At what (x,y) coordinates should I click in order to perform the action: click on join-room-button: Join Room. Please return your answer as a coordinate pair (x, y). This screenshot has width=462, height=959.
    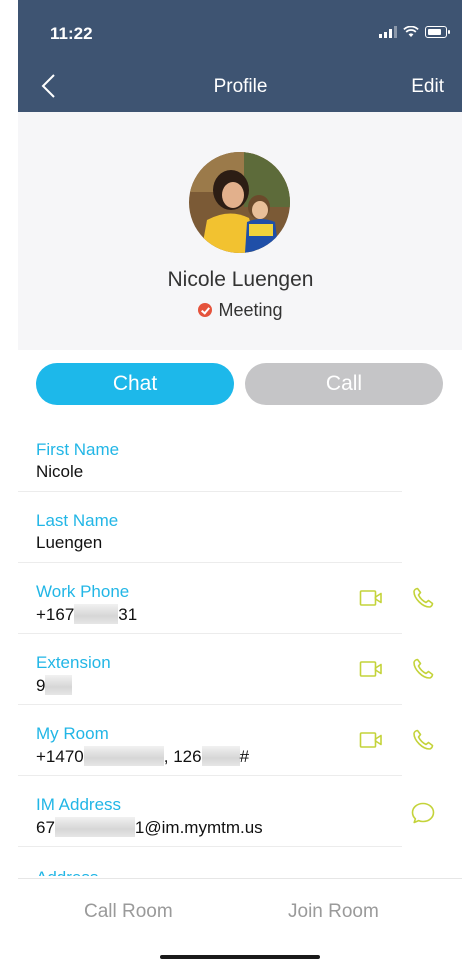
    Looking at the image, I should click on (333, 912).